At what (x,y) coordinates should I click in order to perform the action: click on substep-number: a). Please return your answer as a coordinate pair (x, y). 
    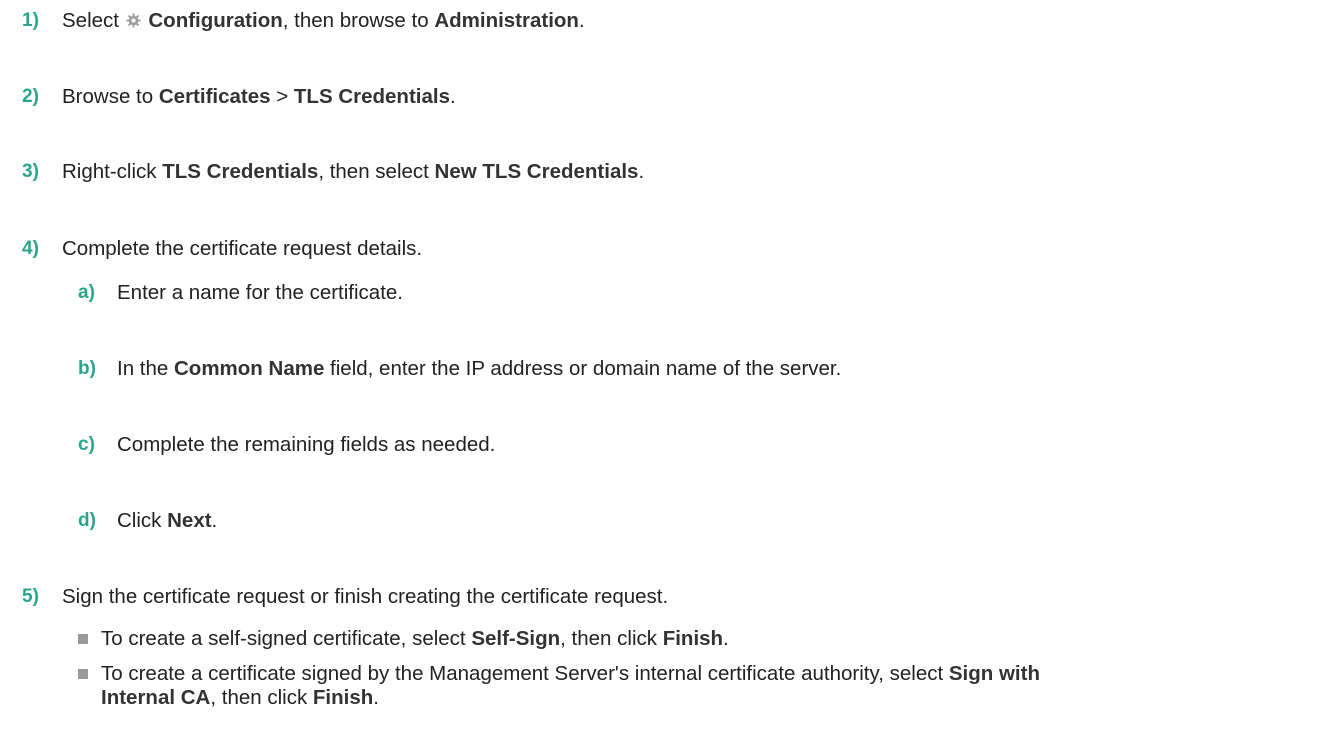
    Looking at the image, I should click on (86, 292).